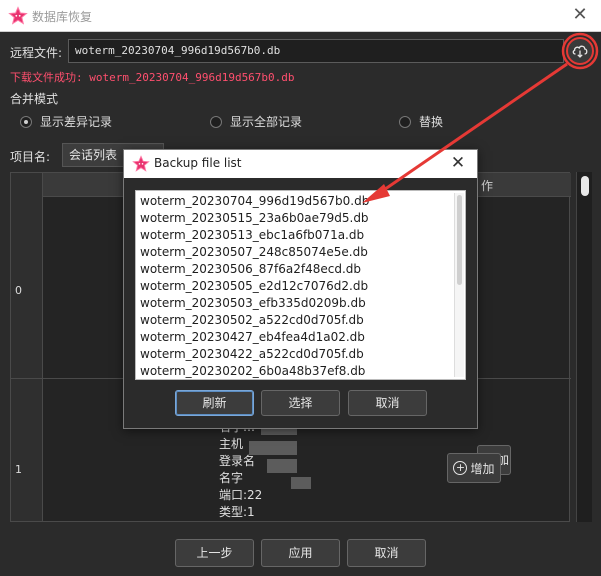 This screenshot has width=601, height=576. Describe the element at coordinates (387, 403) in the screenshot. I see `dialog-cancel-button: 取消` at that location.